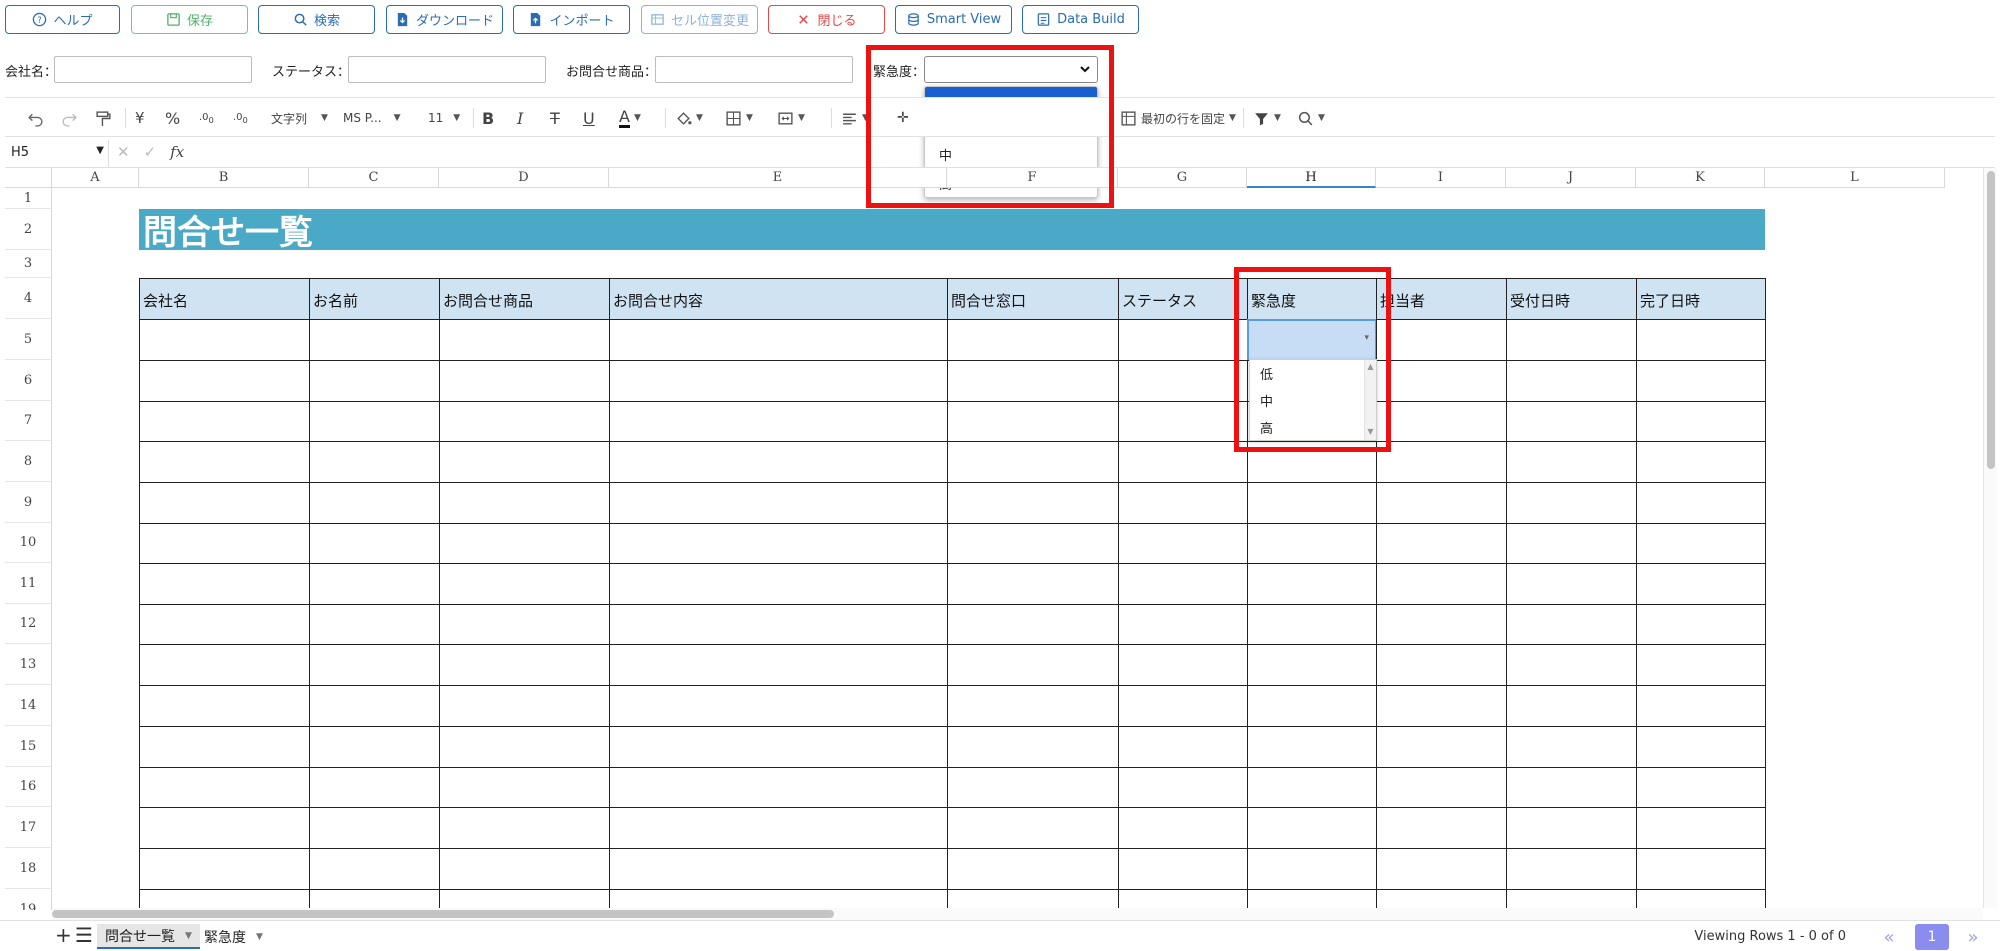 Image resolution: width=2000 pixels, height=951 pixels. Describe the element at coordinates (1701, 299) in the screenshot. I see `table-header-cell: 完了日時` at that location.